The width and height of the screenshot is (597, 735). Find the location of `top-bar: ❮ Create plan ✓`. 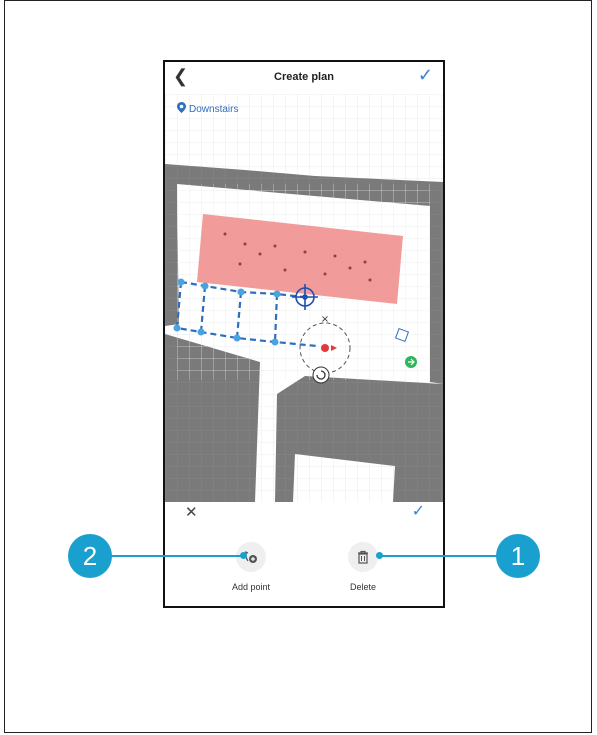

top-bar: ❮ Create plan ✓ is located at coordinates (304, 78).